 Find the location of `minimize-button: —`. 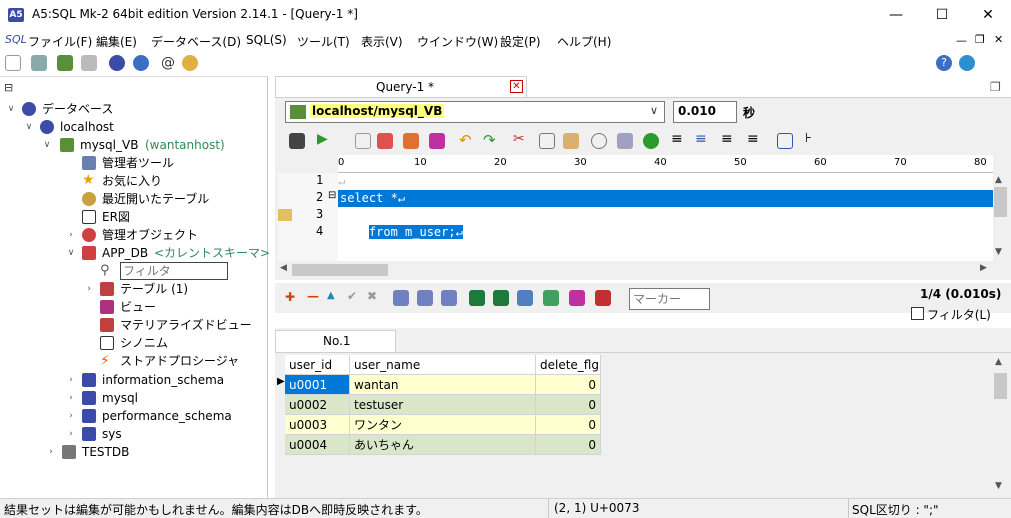

minimize-button: — is located at coordinates (896, 15).